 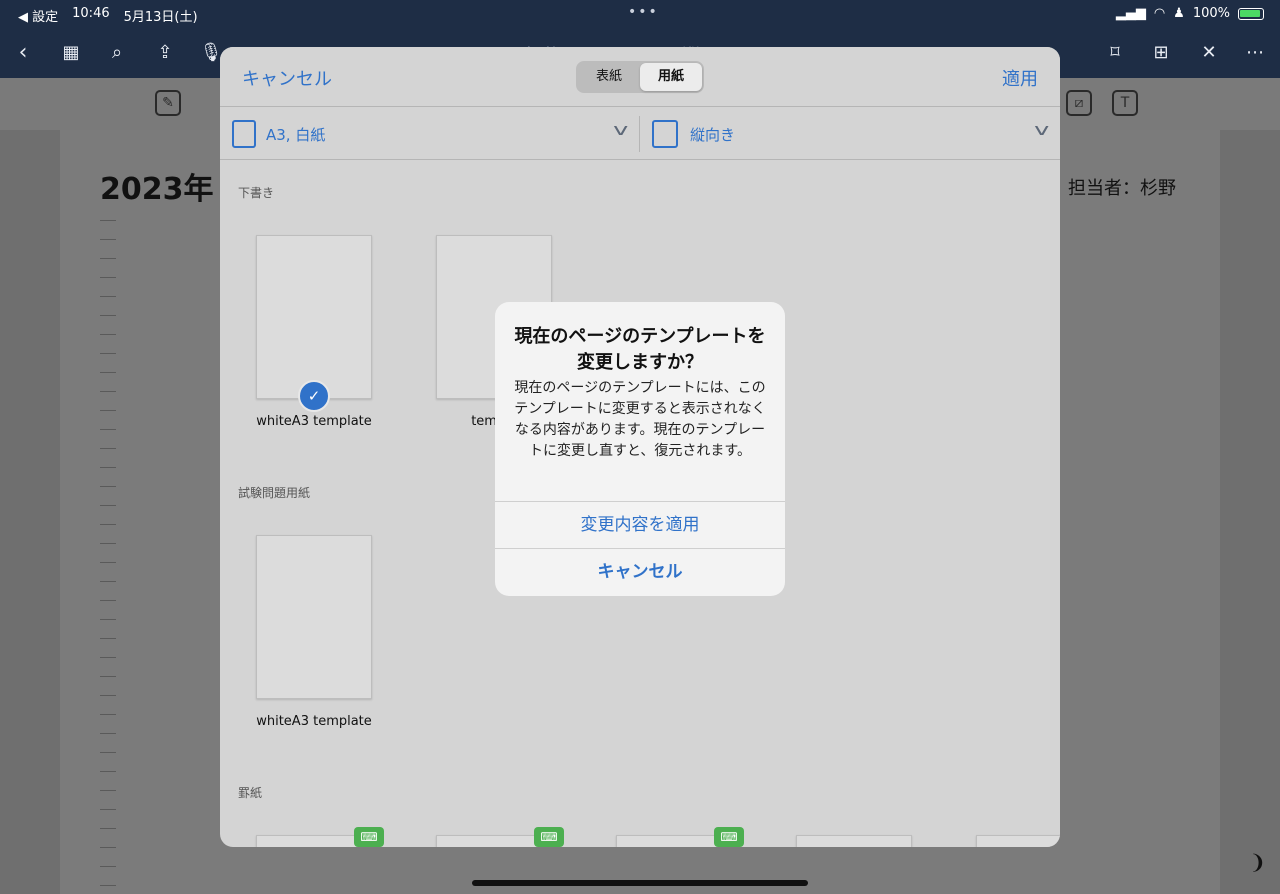 What do you see at coordinates (168, 103) in the screenshot?
I see `lasso-zoom-icon: ✎` at bounding box center [168, 103].